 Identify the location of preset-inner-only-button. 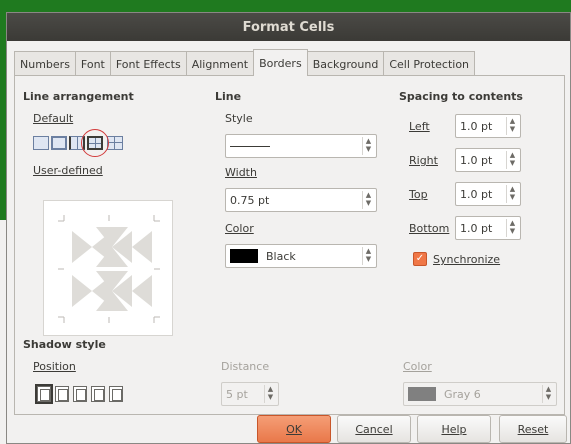
(115, 143).